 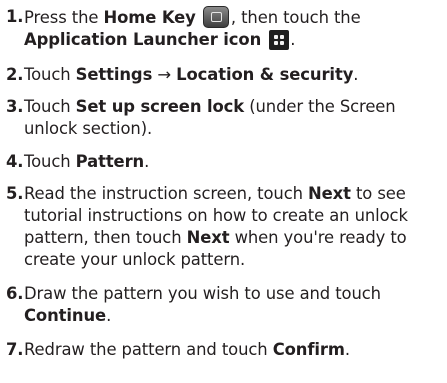 What do you see at coordinates (15, 293) in the screenshot?
I see `step-number: 6.` at bounding box center [15, 293].